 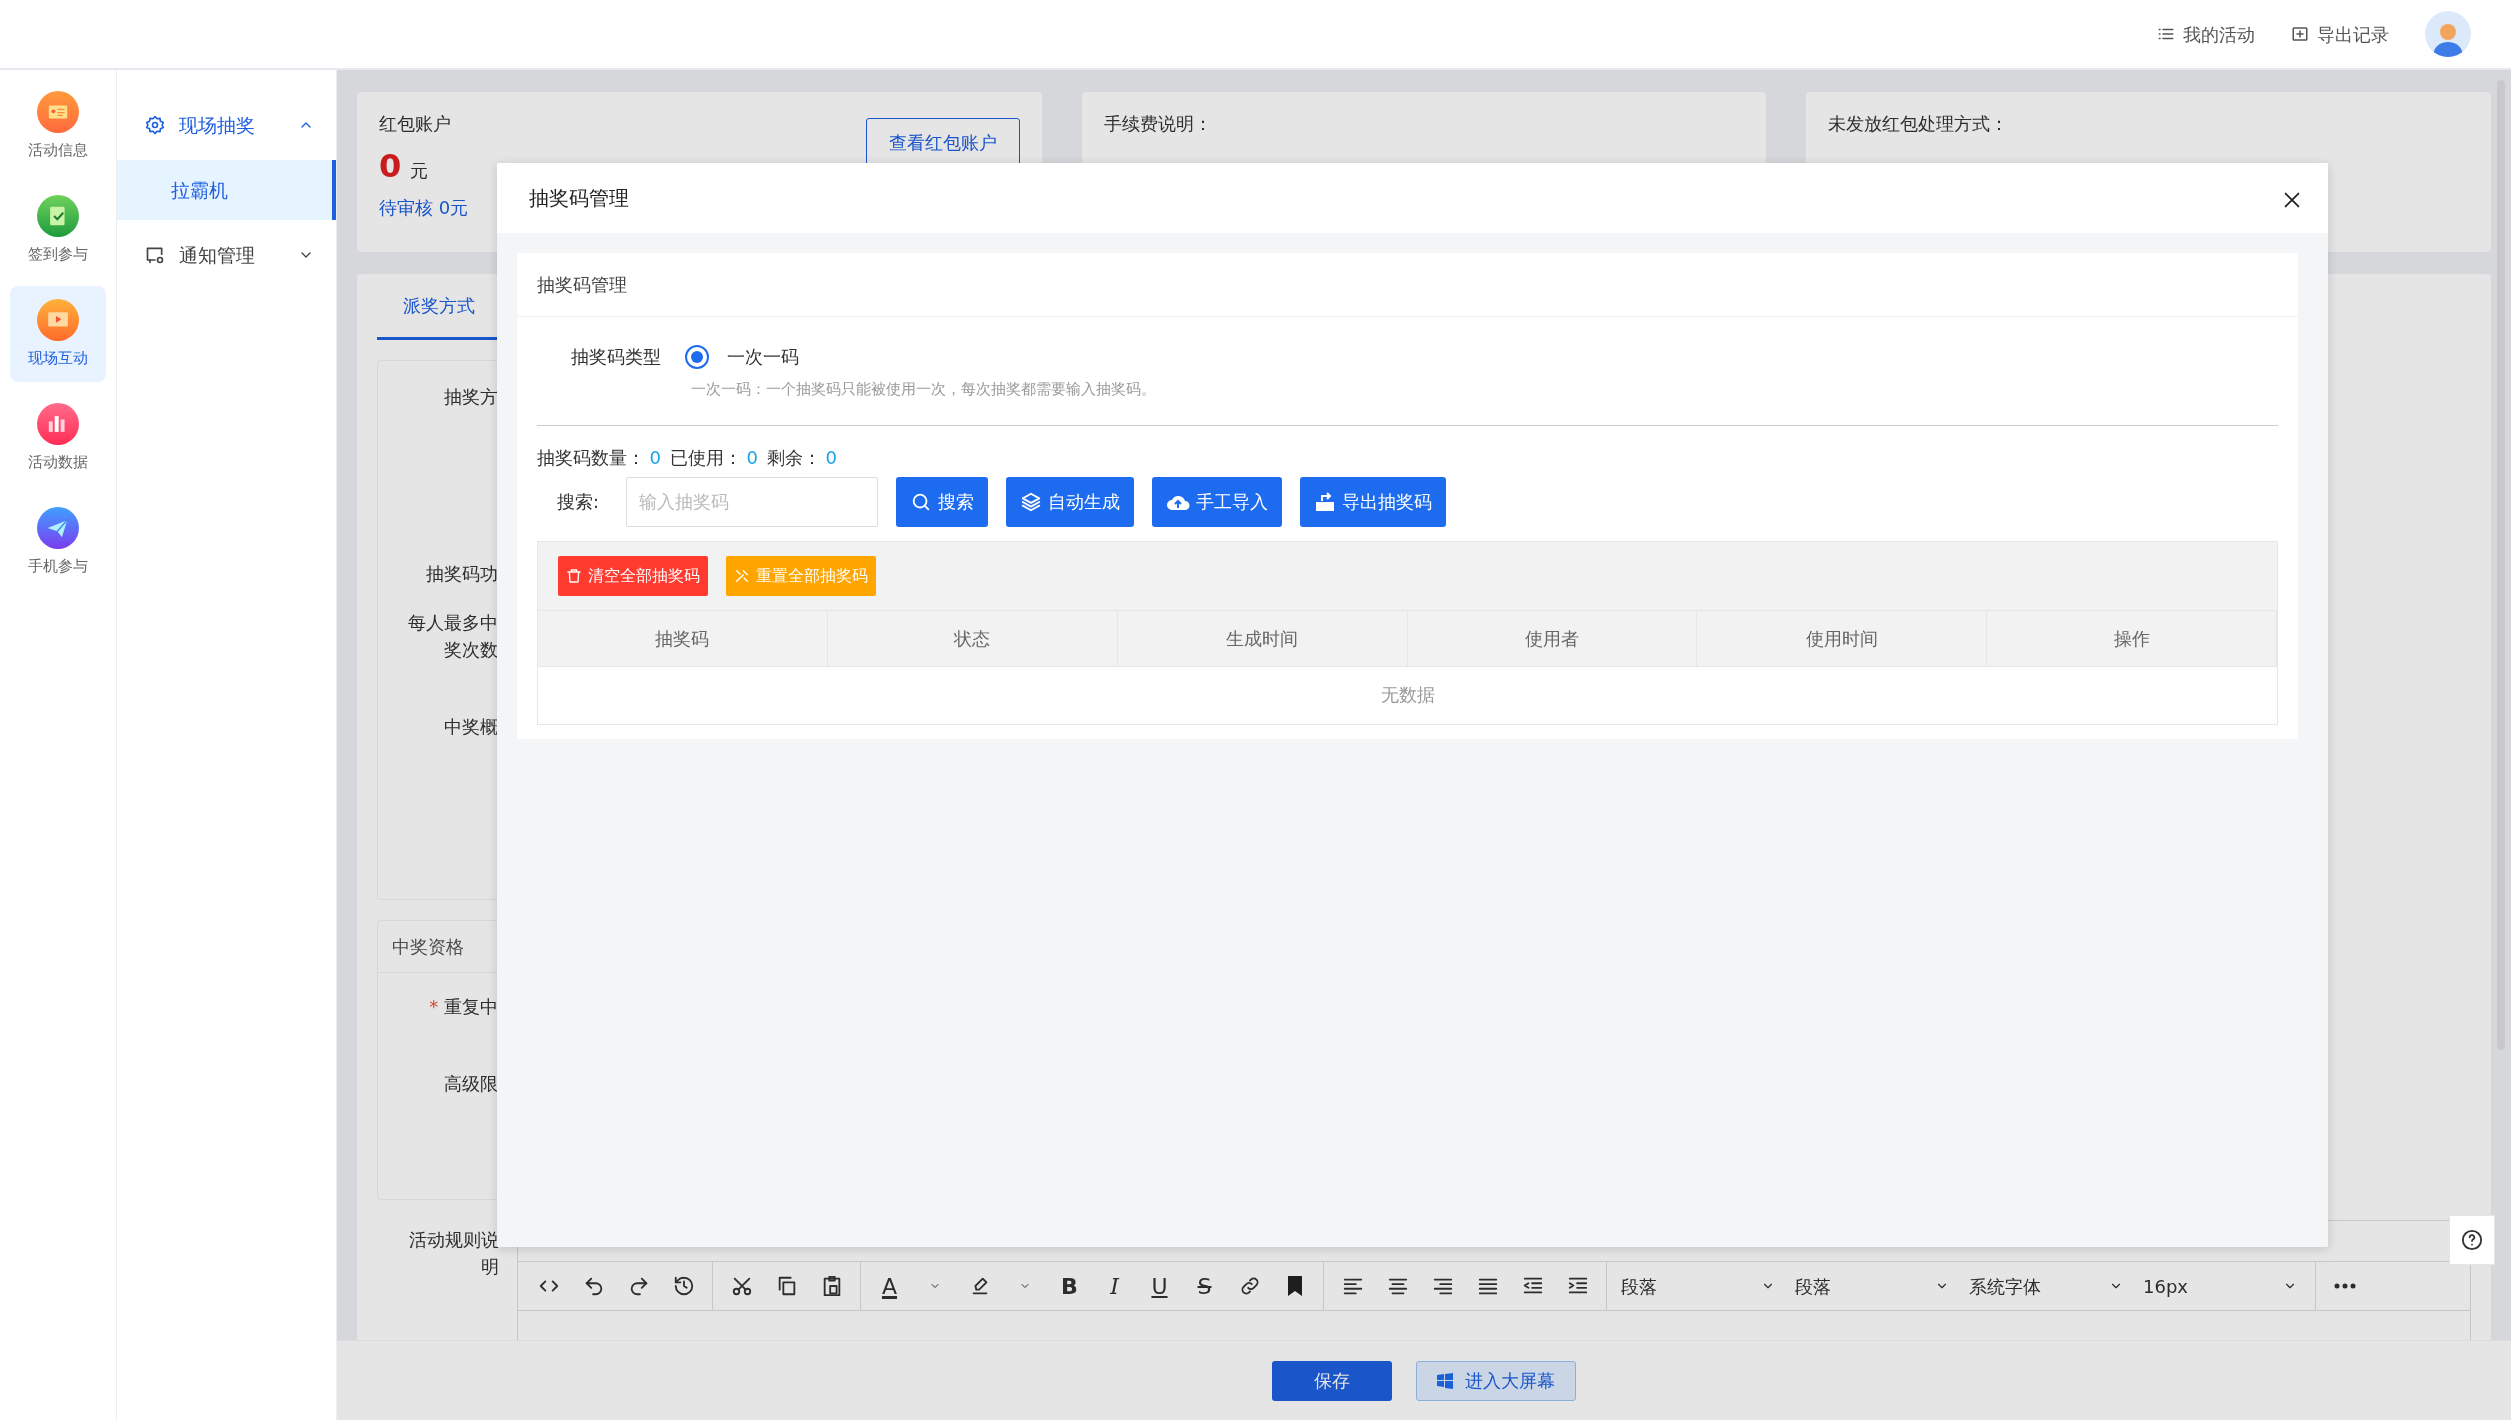 What do you see at coordinates (390, 166) in the screenshot?
I see `balance-amount: 0` at bounding box center [390, 166].